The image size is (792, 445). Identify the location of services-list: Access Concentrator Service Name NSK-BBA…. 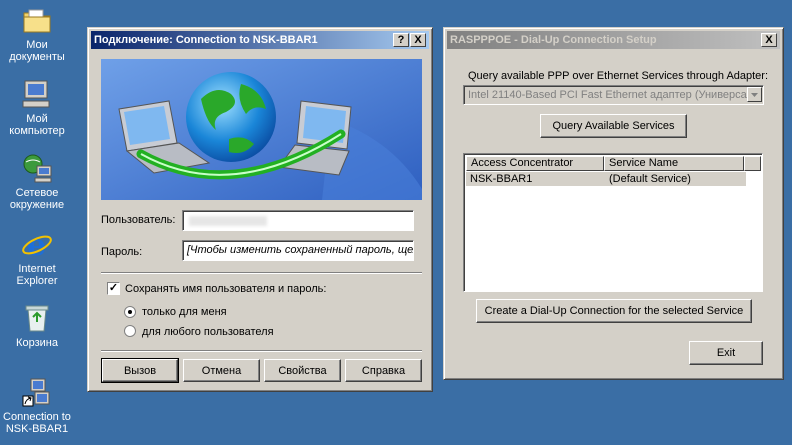
(613, 222).